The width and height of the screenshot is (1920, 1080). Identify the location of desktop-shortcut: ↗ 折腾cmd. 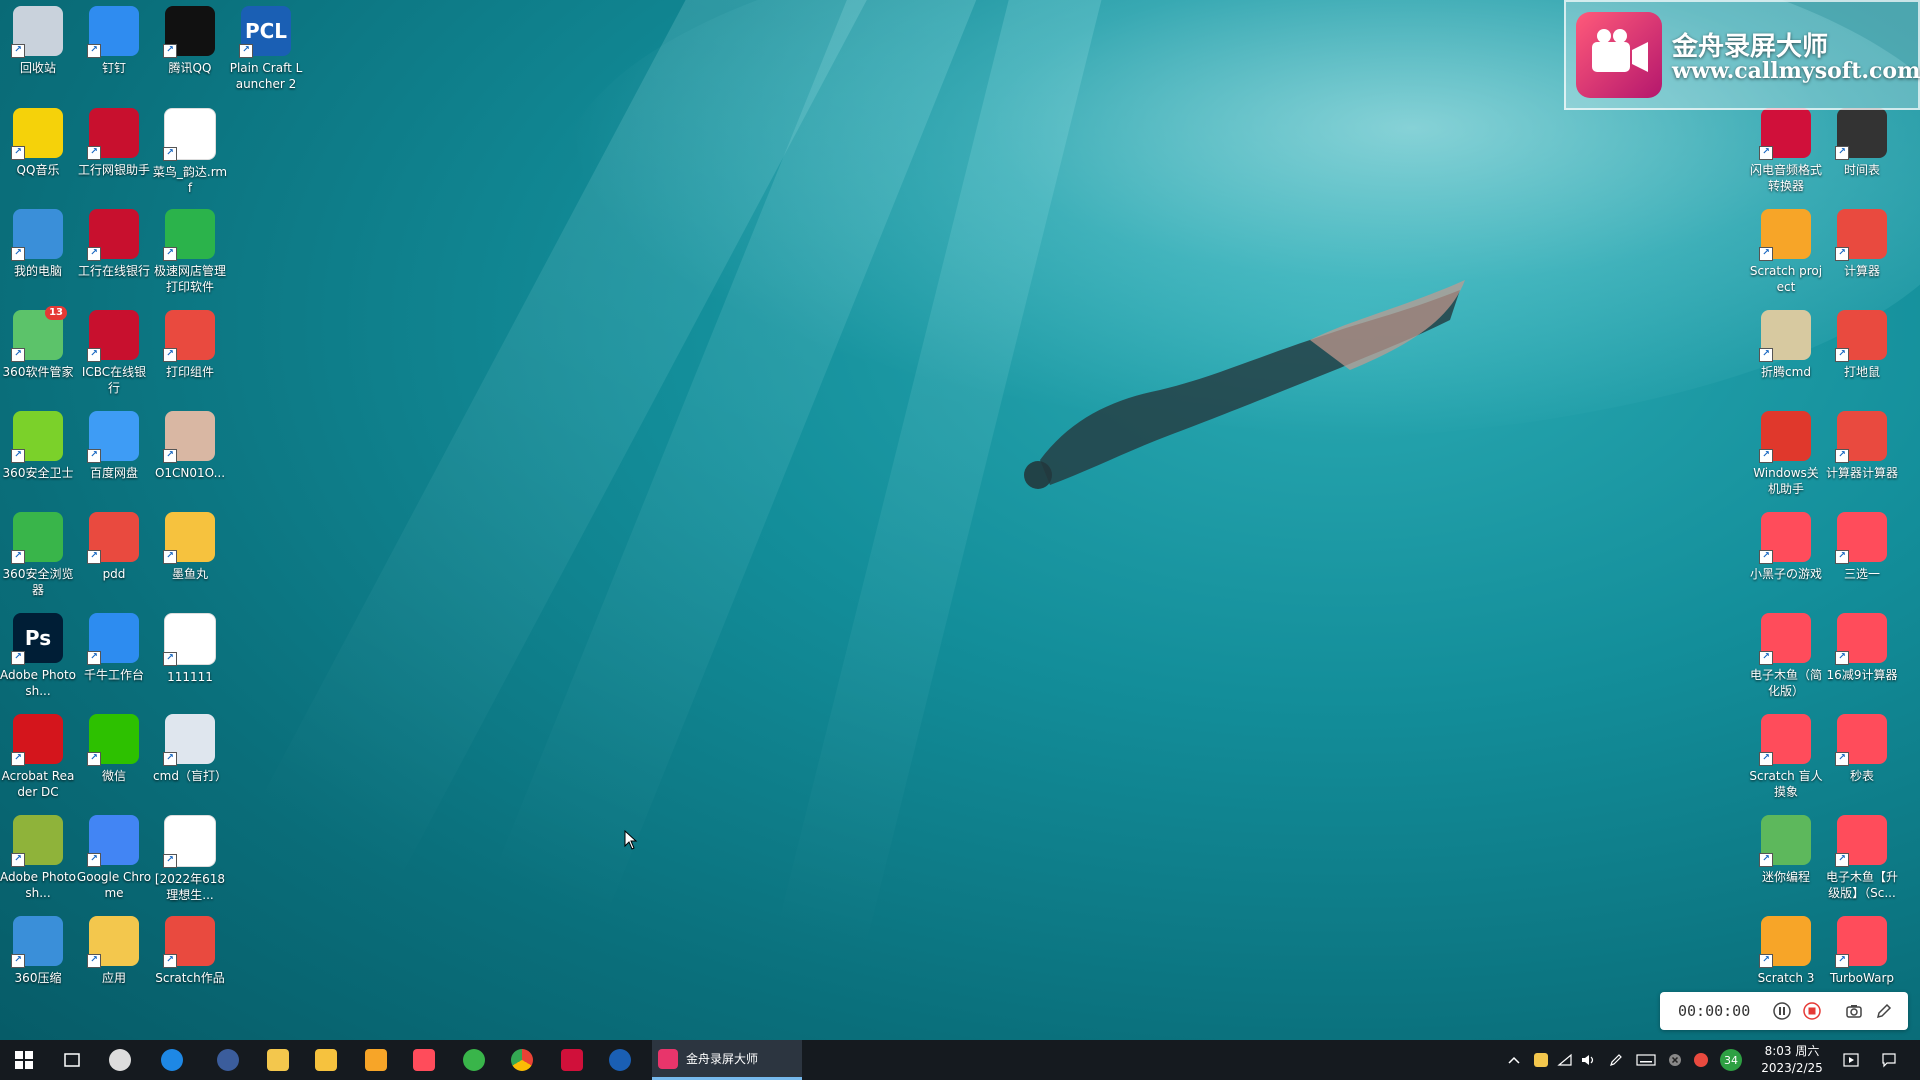
(1786, 345).